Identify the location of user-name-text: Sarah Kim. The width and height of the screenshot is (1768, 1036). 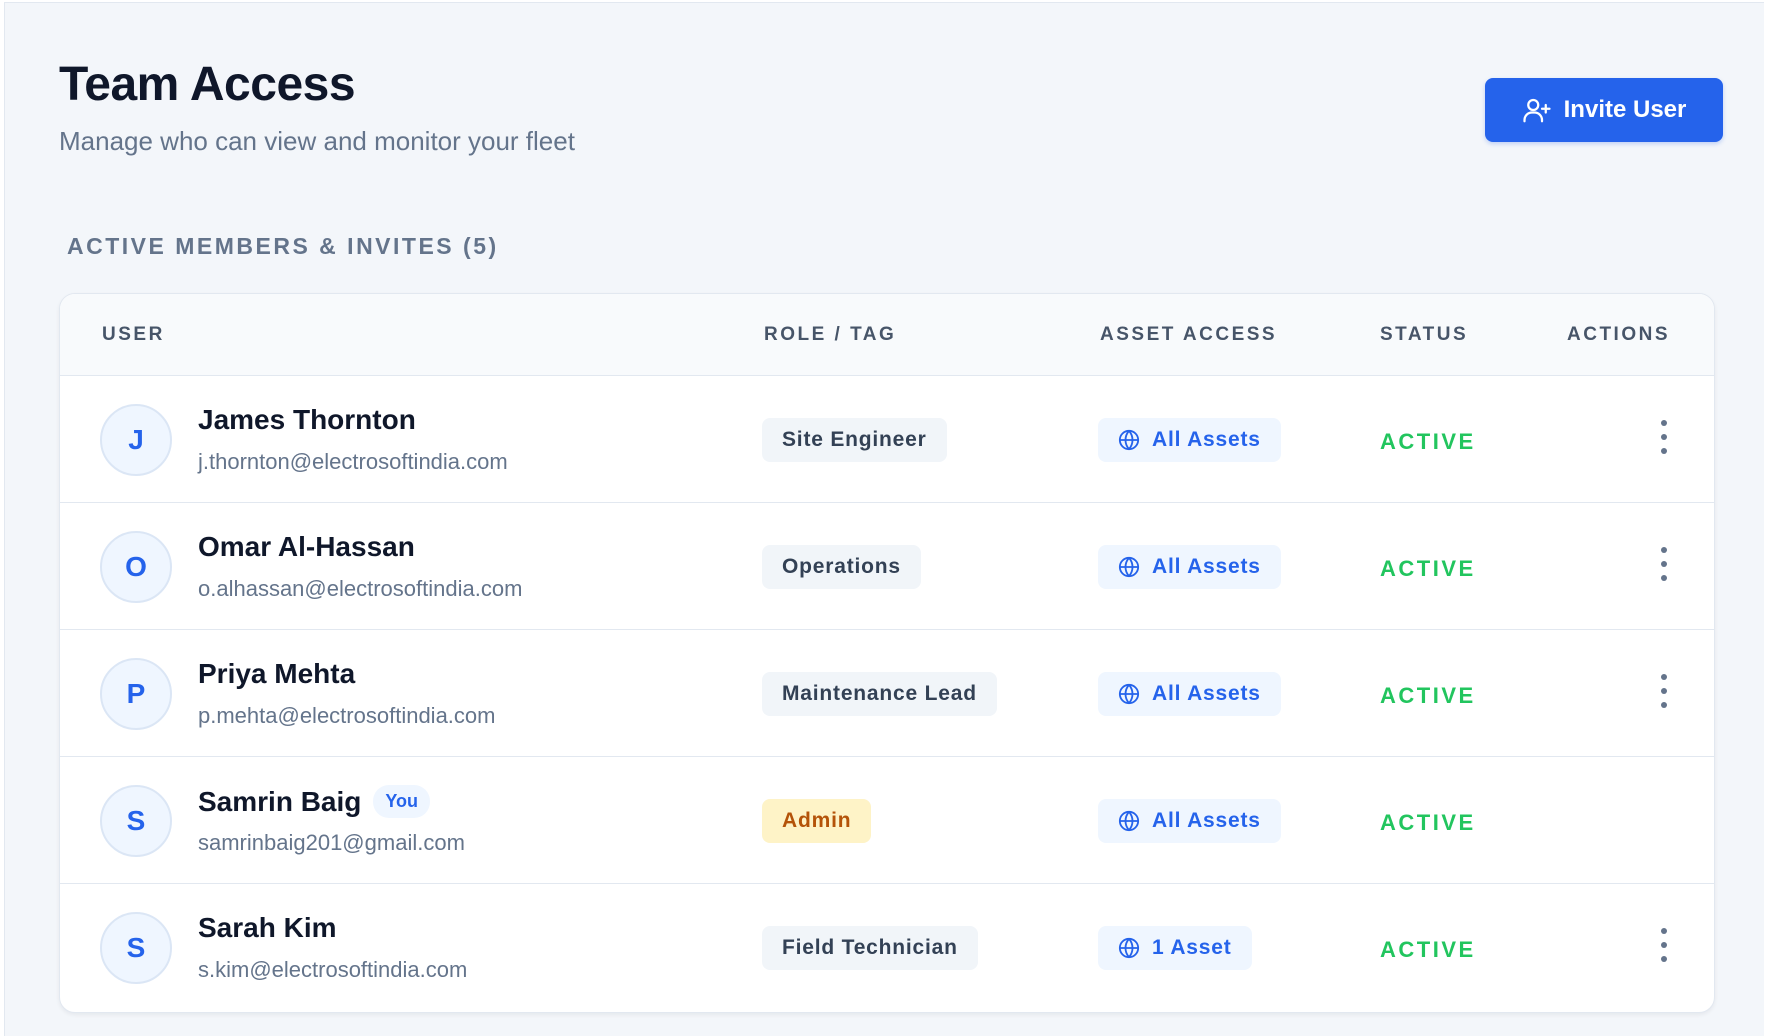
(267, 927).